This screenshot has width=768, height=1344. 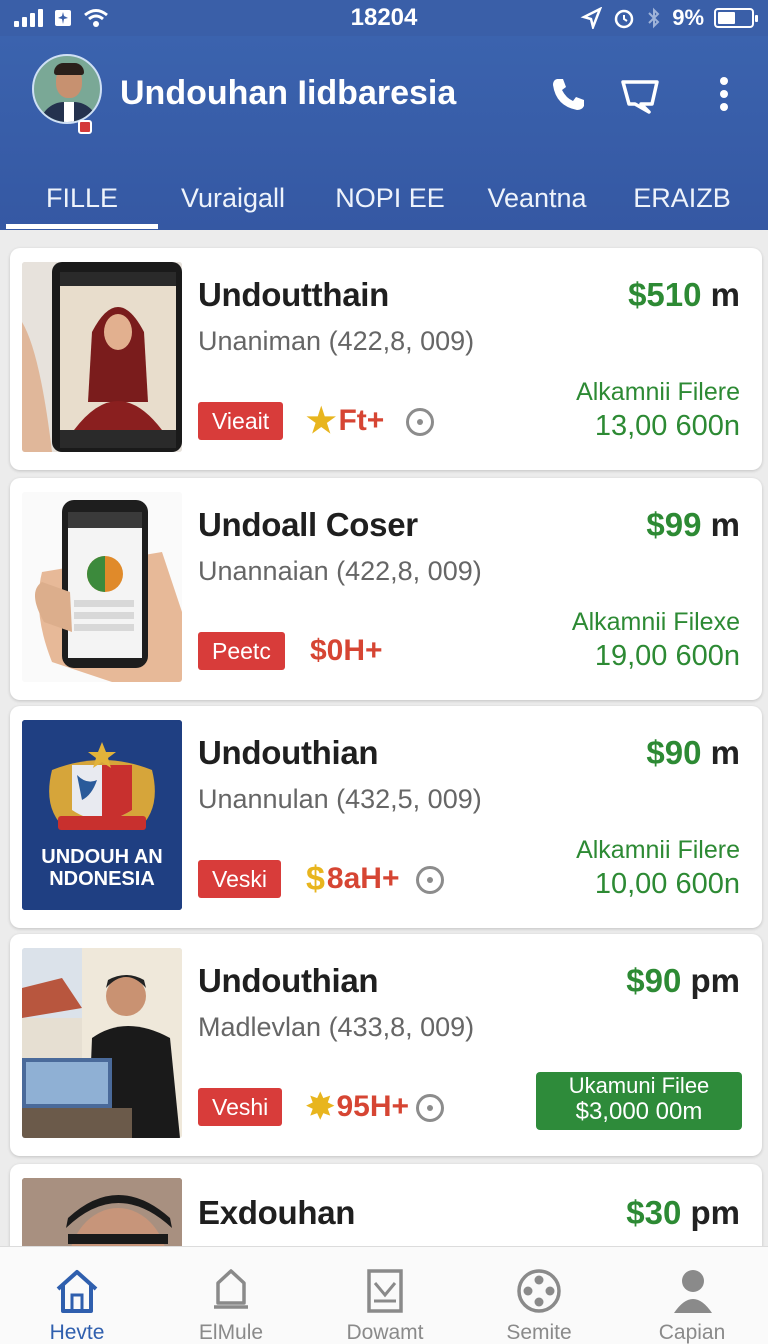 I want to click on phone-icon, so click(x=568, y=94).